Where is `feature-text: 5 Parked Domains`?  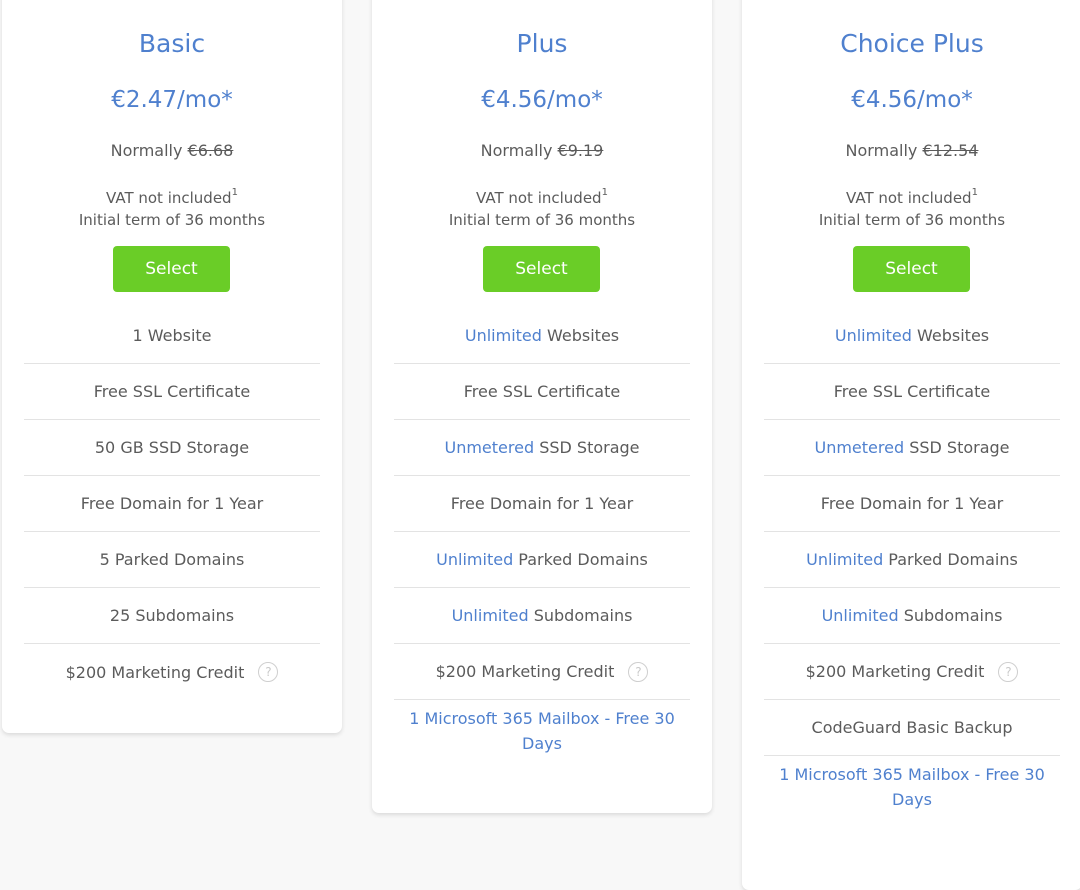 feature-text: 5 Parked Domains is located at coordinates (172, 559).